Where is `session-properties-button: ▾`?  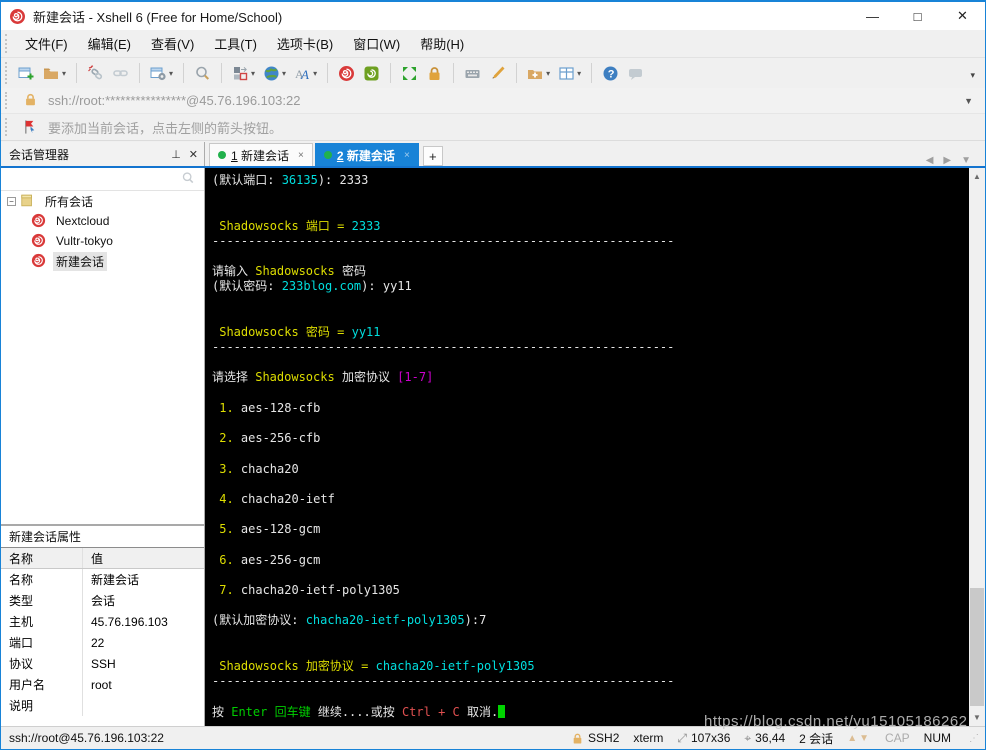
session-properties-button: ▾ is located at coordinates (161, 73).